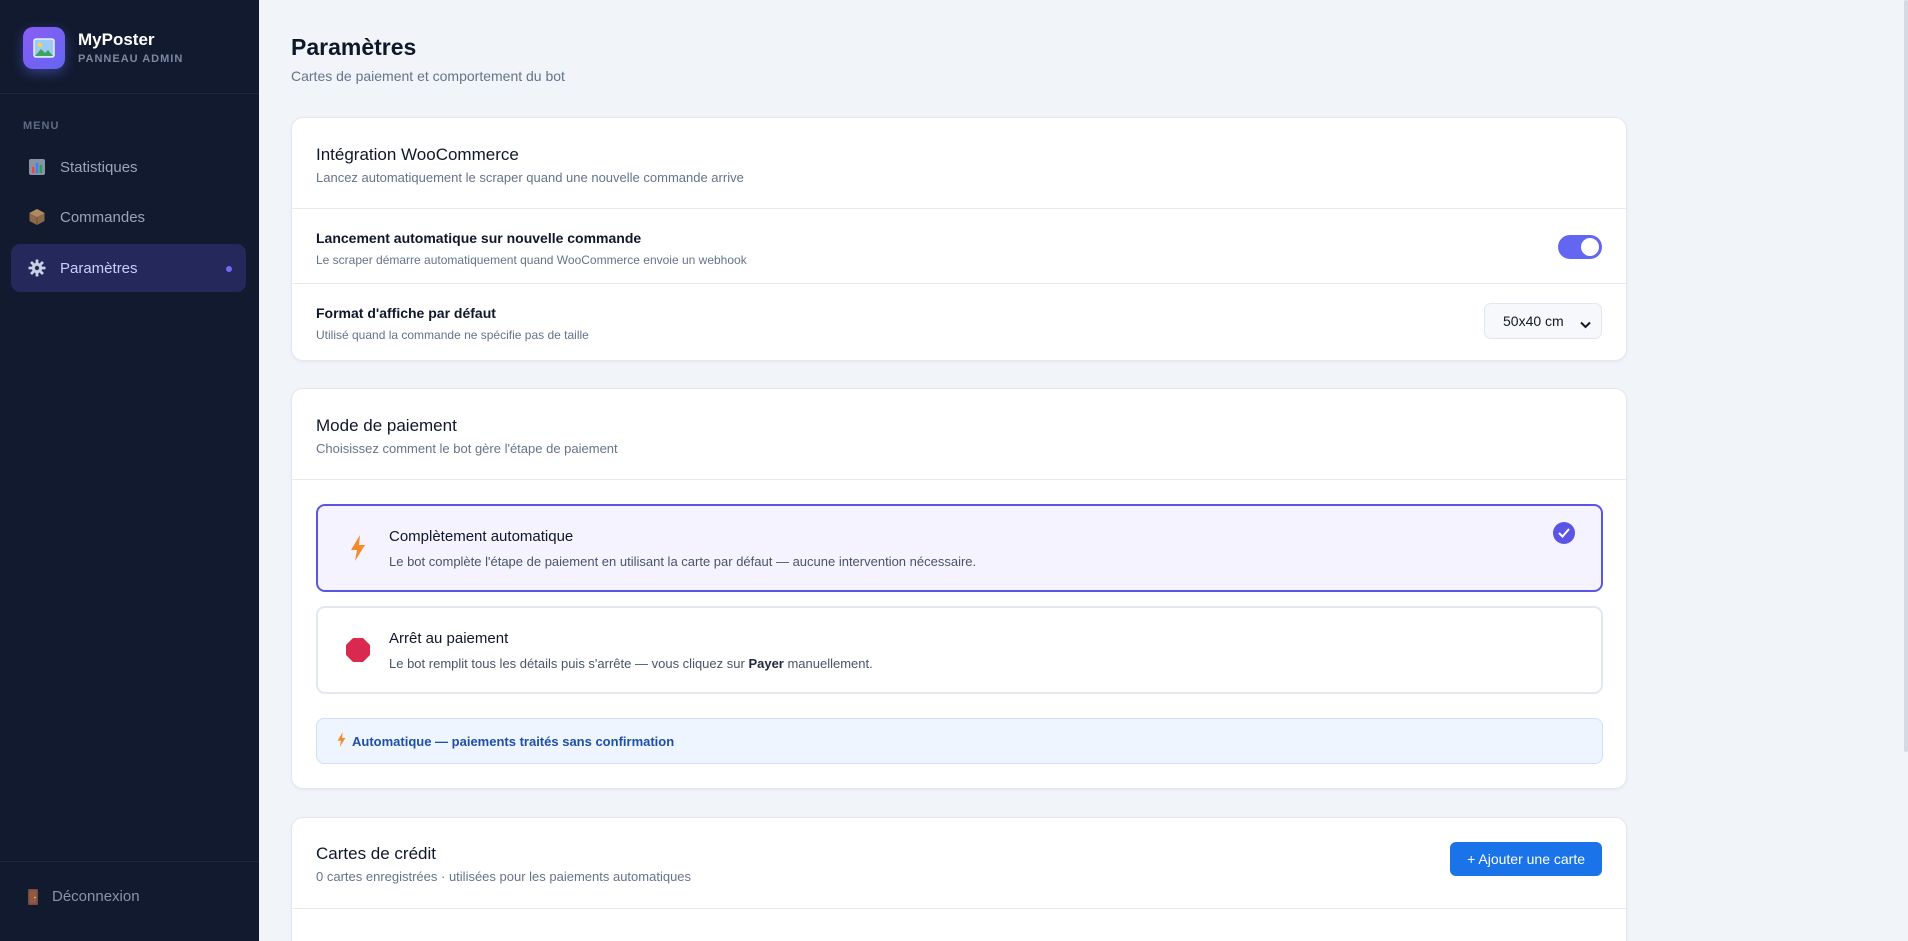 This screenshot has height=941, width=1908. I want to click on scrollbar, so click(1906, 376).